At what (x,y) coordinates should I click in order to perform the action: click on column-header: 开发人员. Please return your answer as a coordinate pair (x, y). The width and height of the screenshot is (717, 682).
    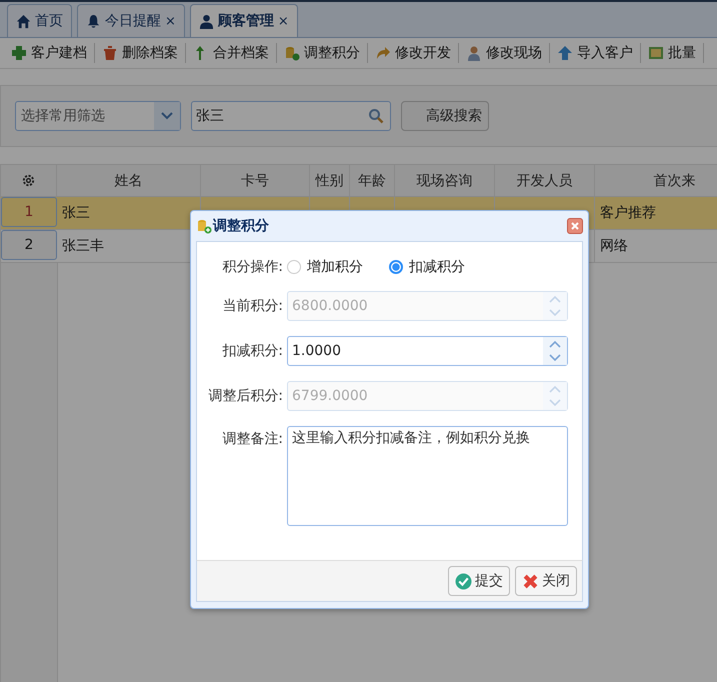
    Looking at the image, I should click on (545, 180).